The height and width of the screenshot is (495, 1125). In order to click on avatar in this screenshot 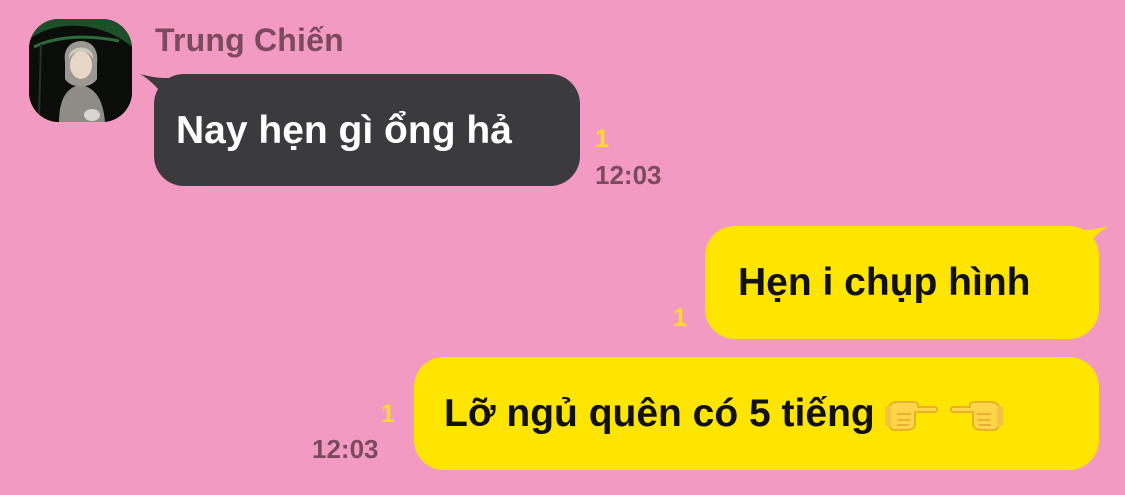, I will do `click(80, 70)`.